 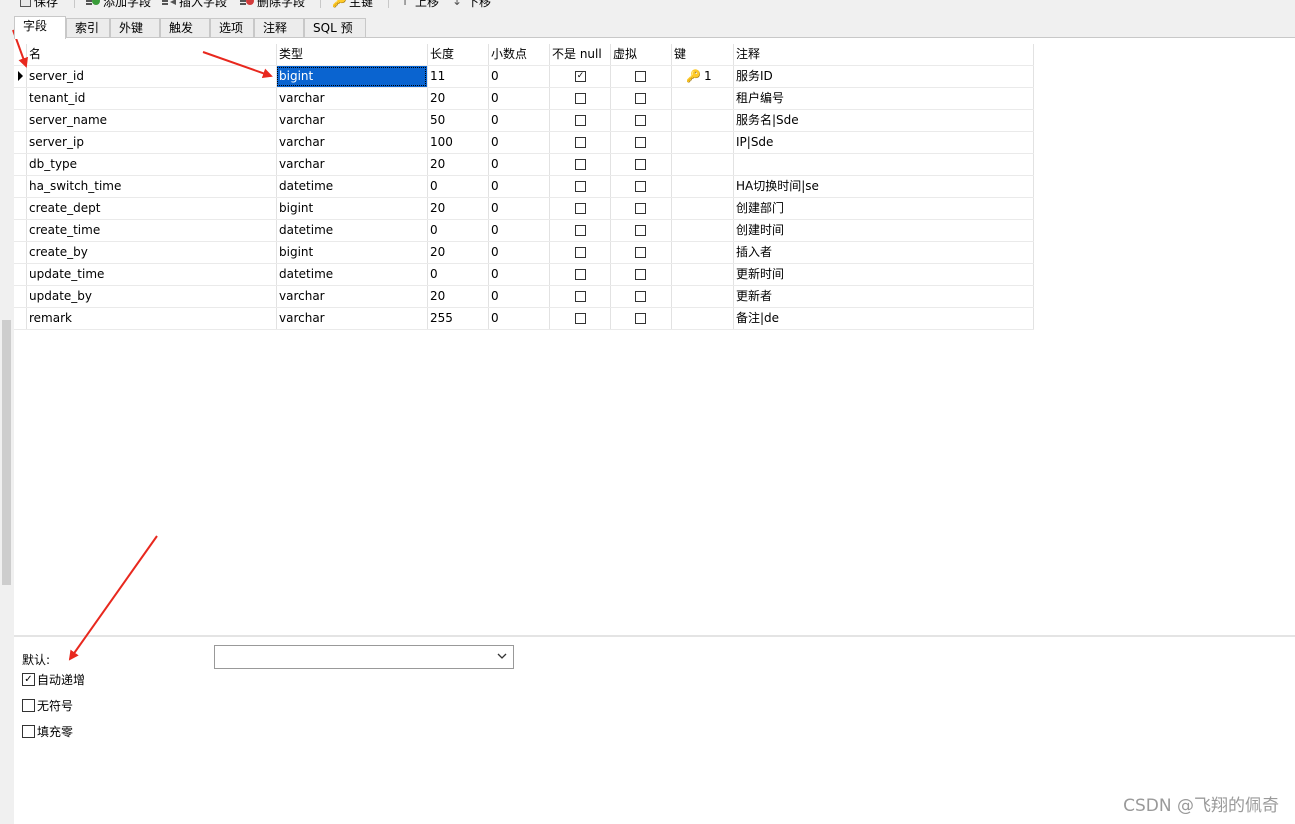 What do you see at coordinates (883, 252) in the screenshot?
I see `field-comment-cell: 插入者` at bounding box center [883, 252].